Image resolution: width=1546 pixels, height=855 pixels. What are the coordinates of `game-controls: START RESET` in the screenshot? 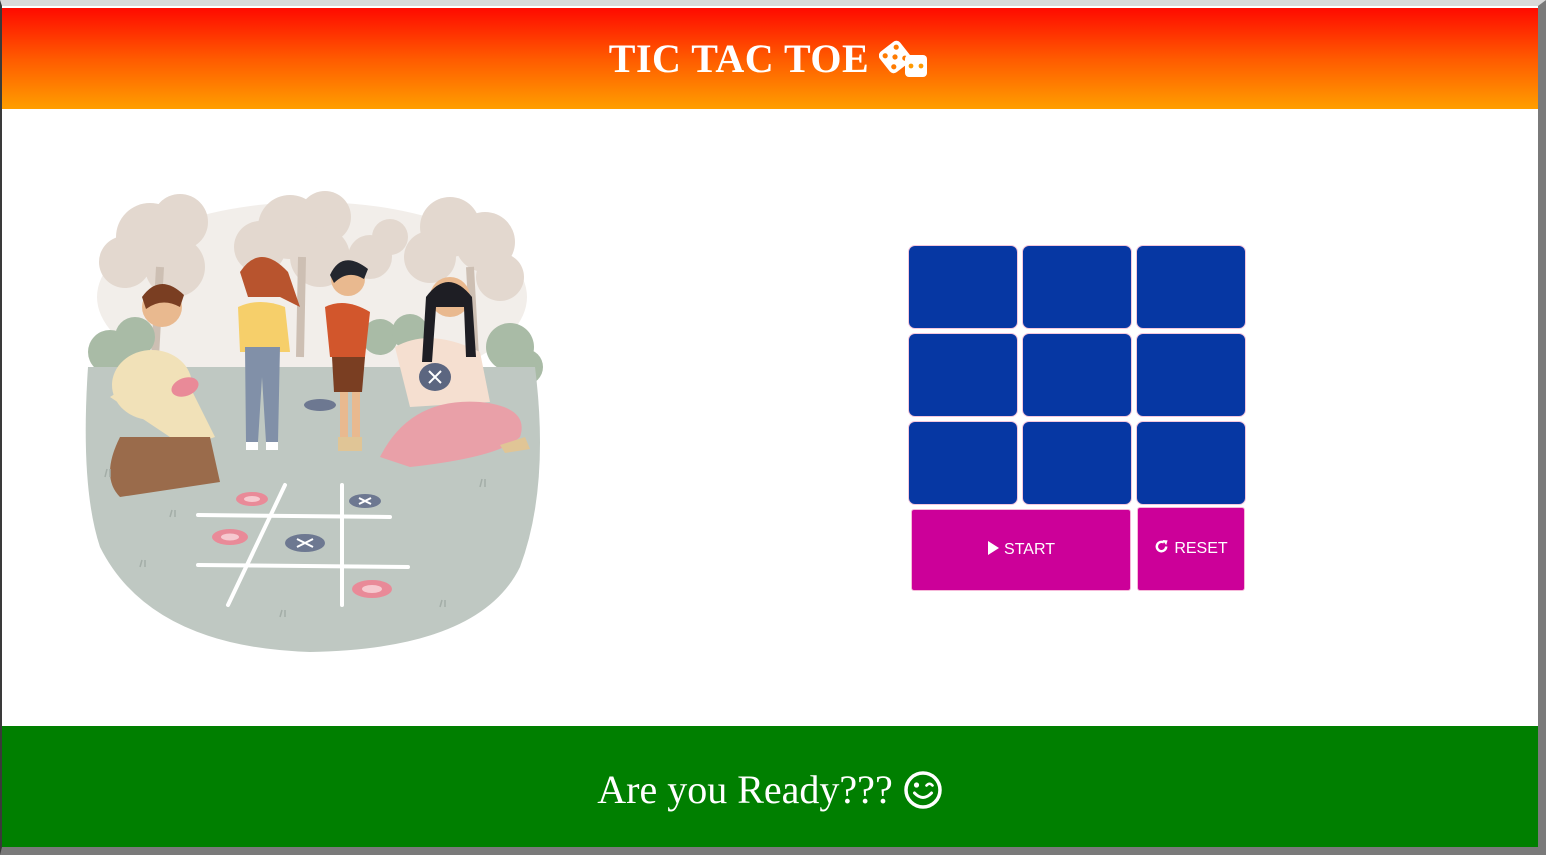 It's located at (1078, 549).